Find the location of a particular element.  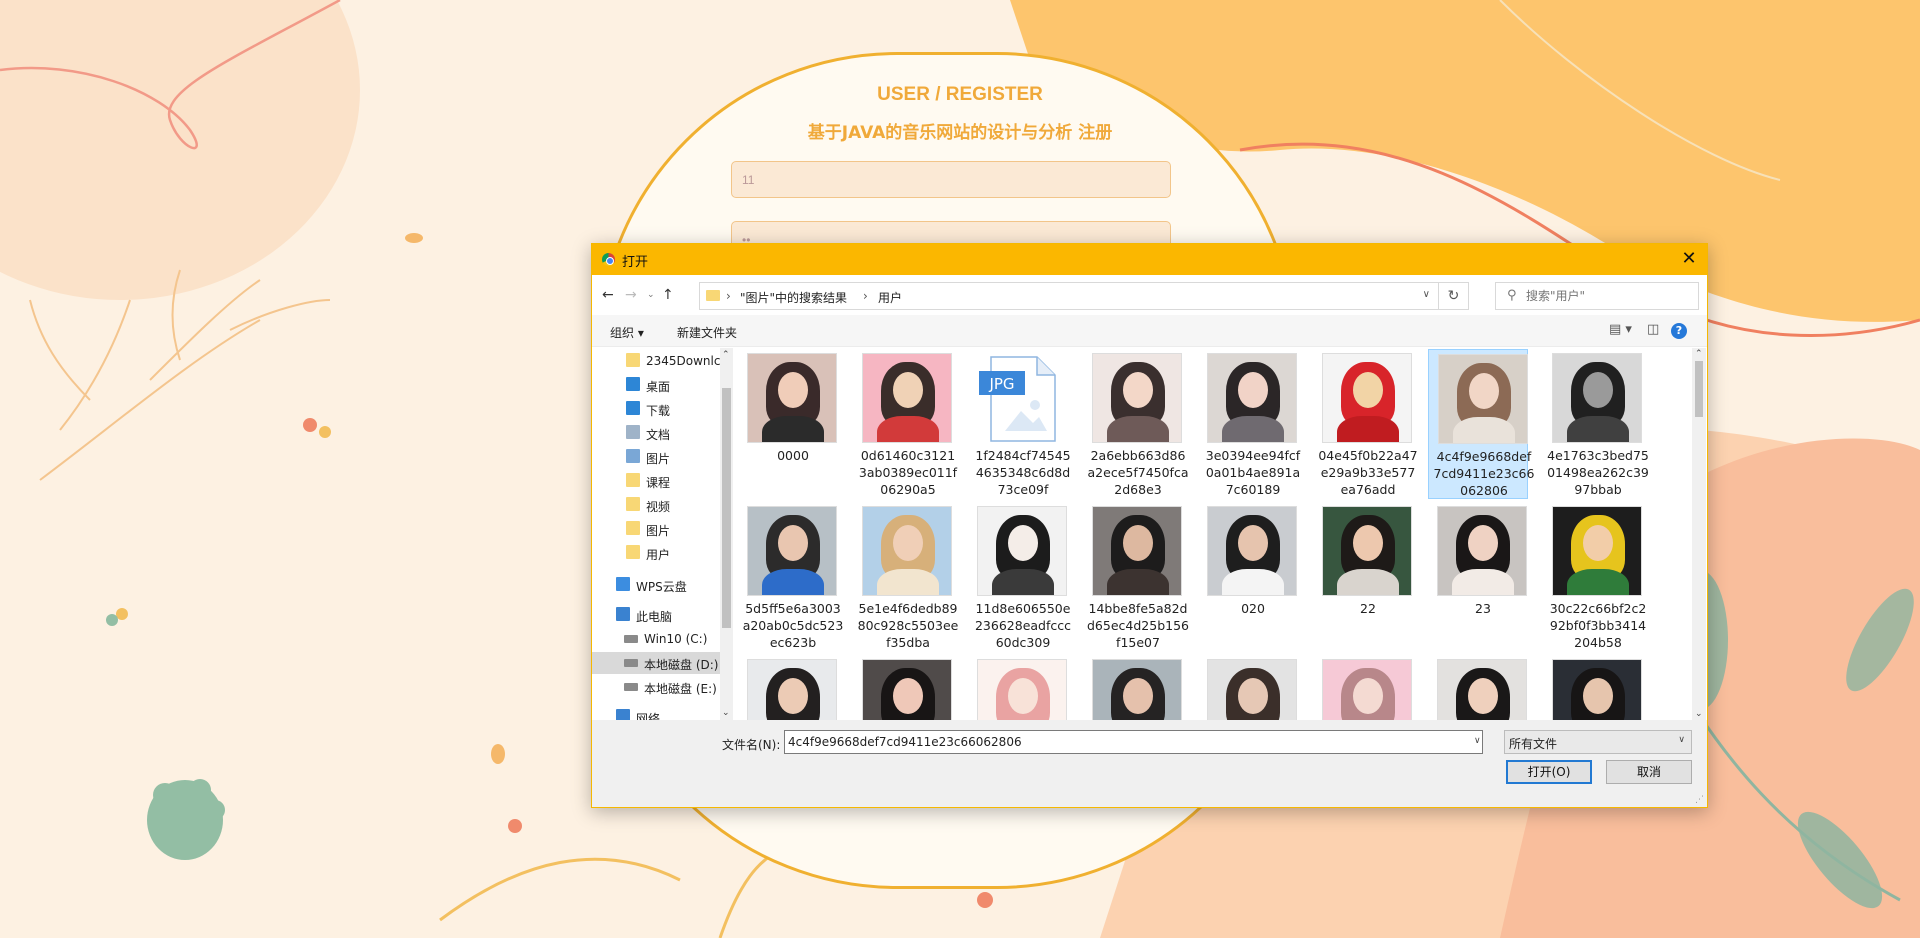

view-options-icon: ▤ ▾ is located at coordinates (1620, 329).